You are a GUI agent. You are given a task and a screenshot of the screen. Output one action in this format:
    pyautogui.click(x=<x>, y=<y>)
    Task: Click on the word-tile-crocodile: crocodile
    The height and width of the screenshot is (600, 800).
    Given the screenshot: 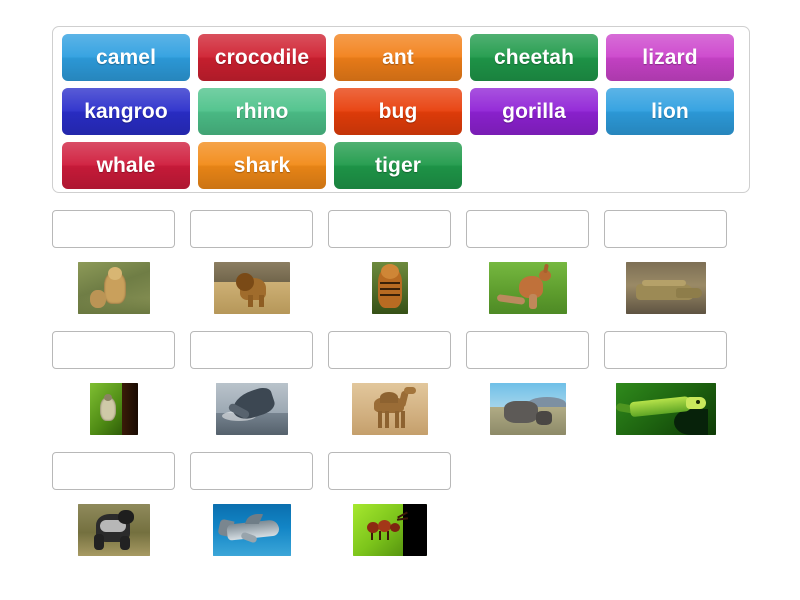 What is the action you would take?
    pyautogui.click(x=262, y=57)
    